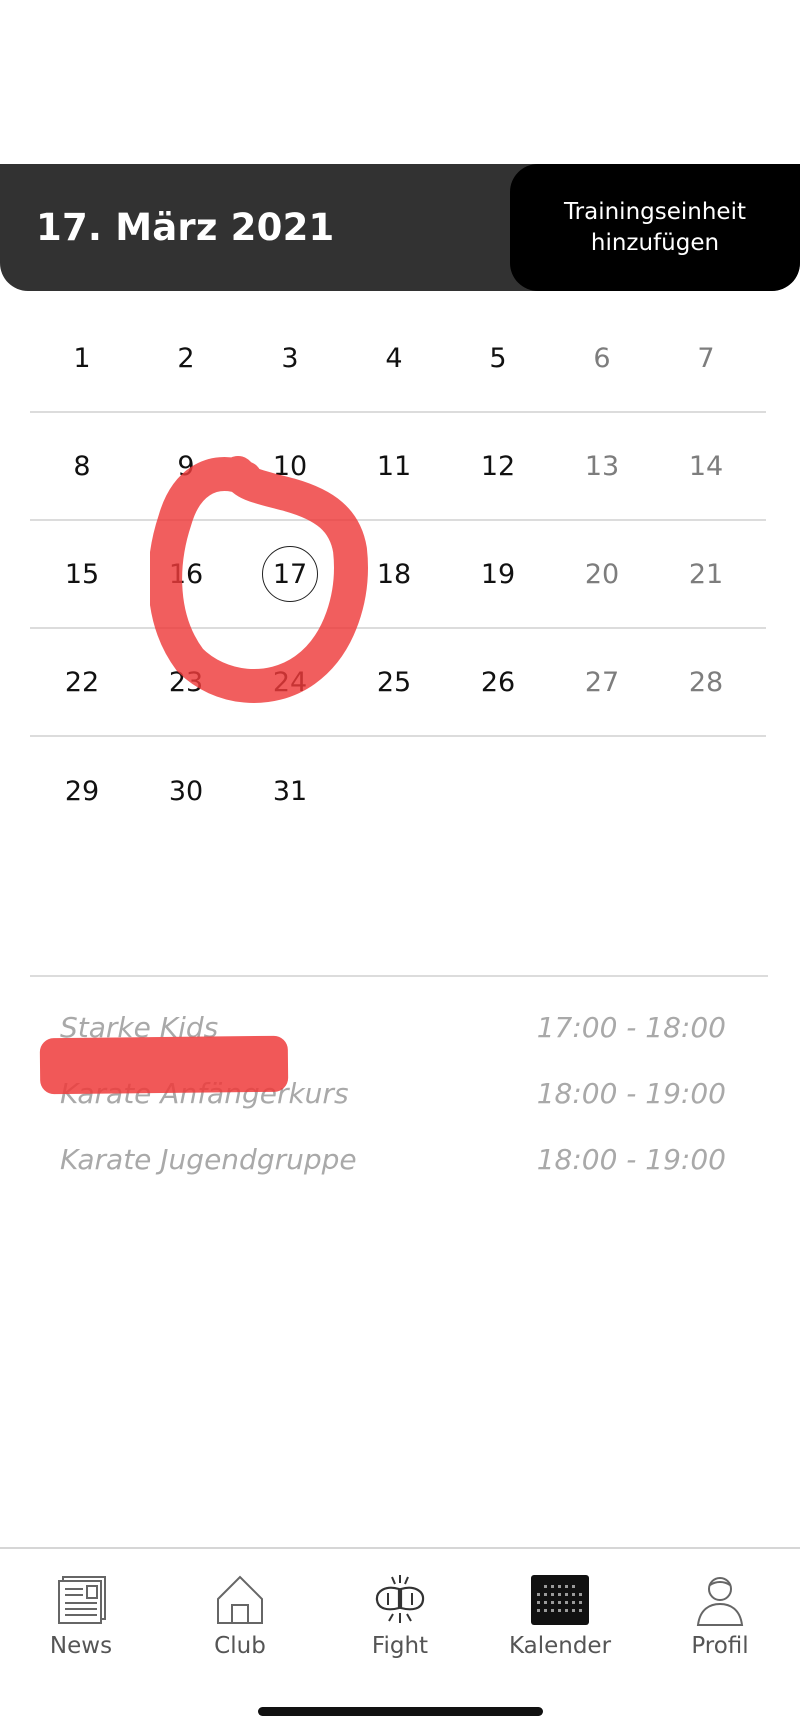 This screenshot has width=800, height=1731. I want to click on calendar-day: 3, so click(290, 358).